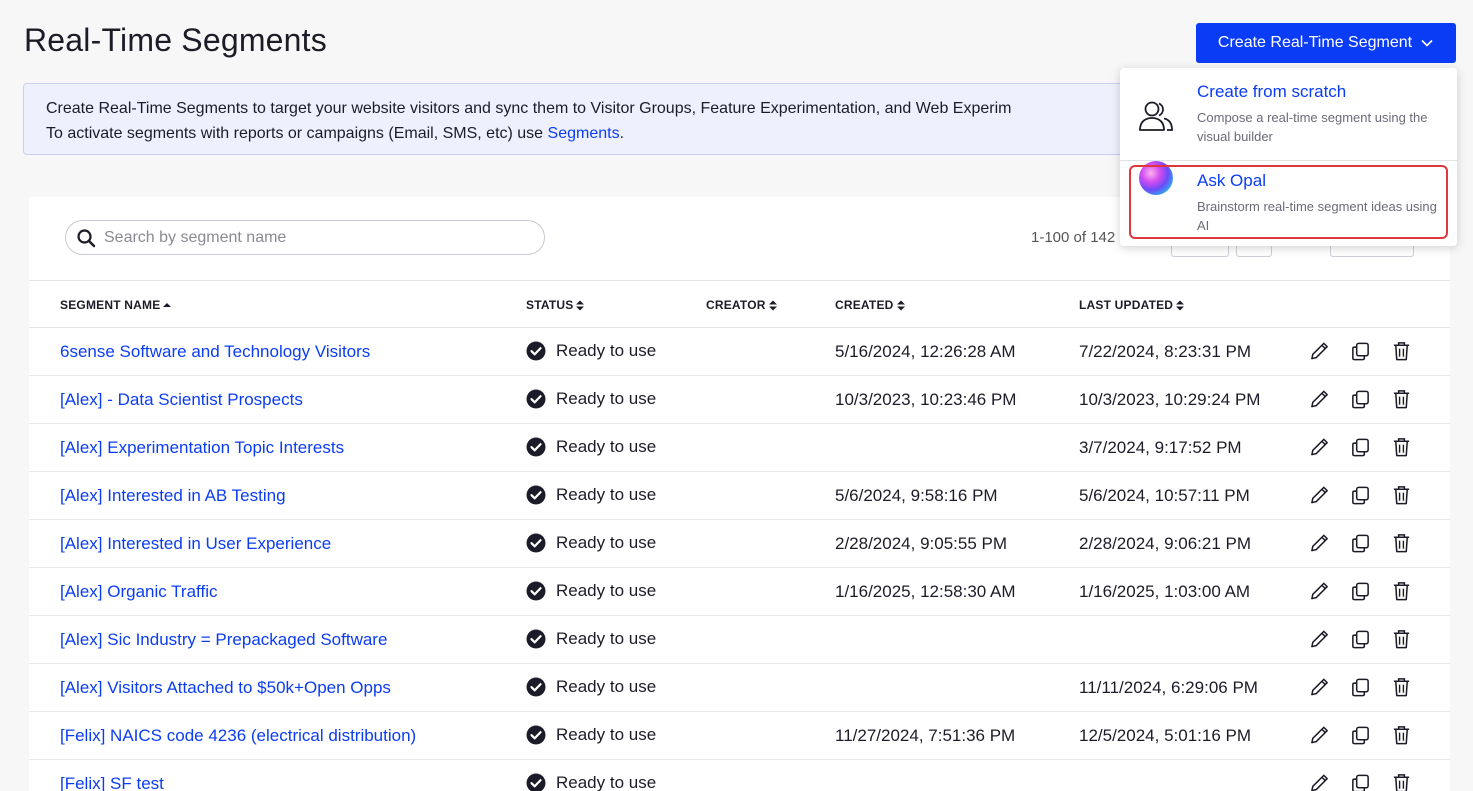 This screenshot has width=1473, height=791. What do you see at coordinates (112, 782) in the screenshot?
I see `segment-name-link: [Felix] SF test` at bounding box center [112, 782].